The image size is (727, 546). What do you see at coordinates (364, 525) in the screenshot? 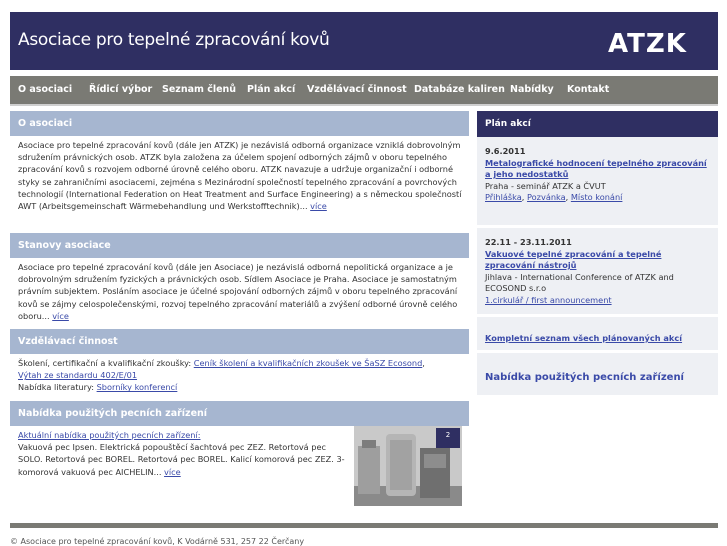
I see `footer-divider` at bounding box center [364, 525].